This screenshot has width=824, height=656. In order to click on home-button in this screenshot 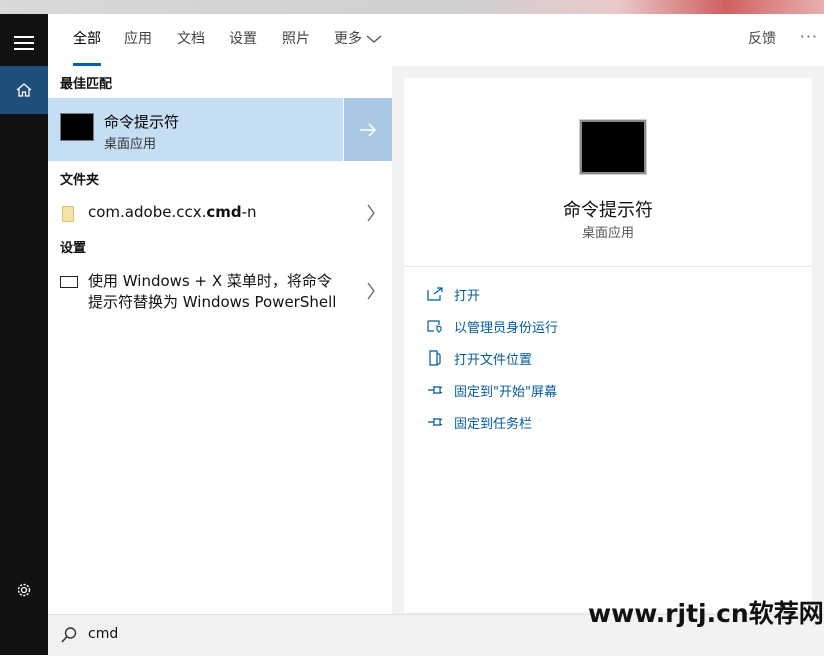, I will do `click(24, 90)`.